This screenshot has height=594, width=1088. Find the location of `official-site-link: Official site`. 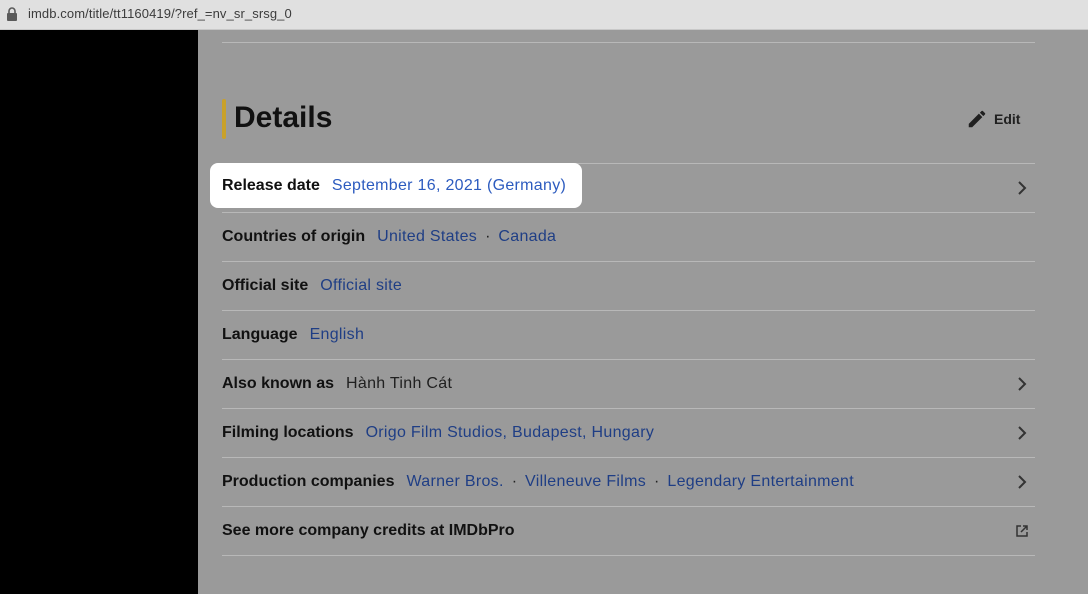

official-site-link: Official site is located at coordinates (361, 286).